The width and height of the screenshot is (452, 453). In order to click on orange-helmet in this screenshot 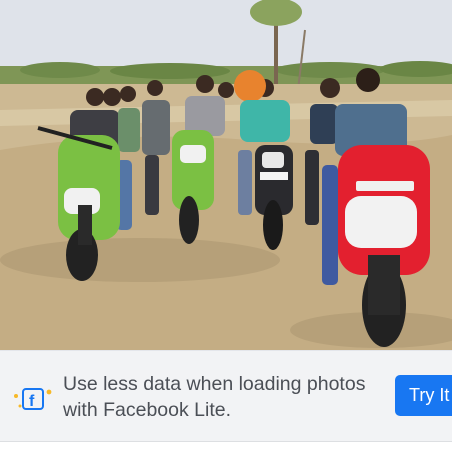, I will do `click(250, 86)`.